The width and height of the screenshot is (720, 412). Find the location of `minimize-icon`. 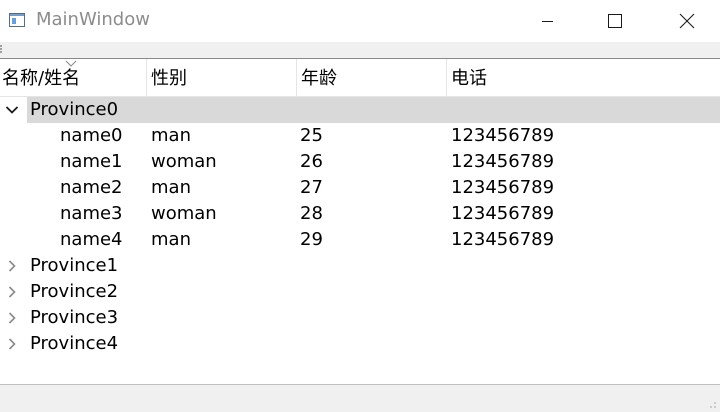

minimize-icon is located at coordinates (547, 21).